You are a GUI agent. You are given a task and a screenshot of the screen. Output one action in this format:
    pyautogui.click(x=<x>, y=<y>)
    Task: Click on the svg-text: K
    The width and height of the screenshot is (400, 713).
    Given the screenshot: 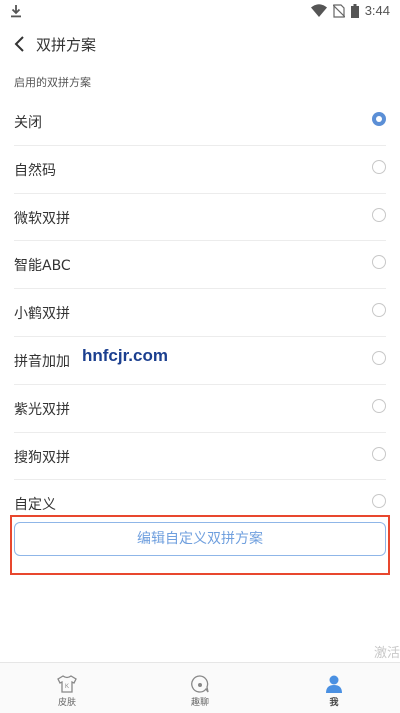 What is the action you would take?
    pyautogui.click(x=67, y=687)
    